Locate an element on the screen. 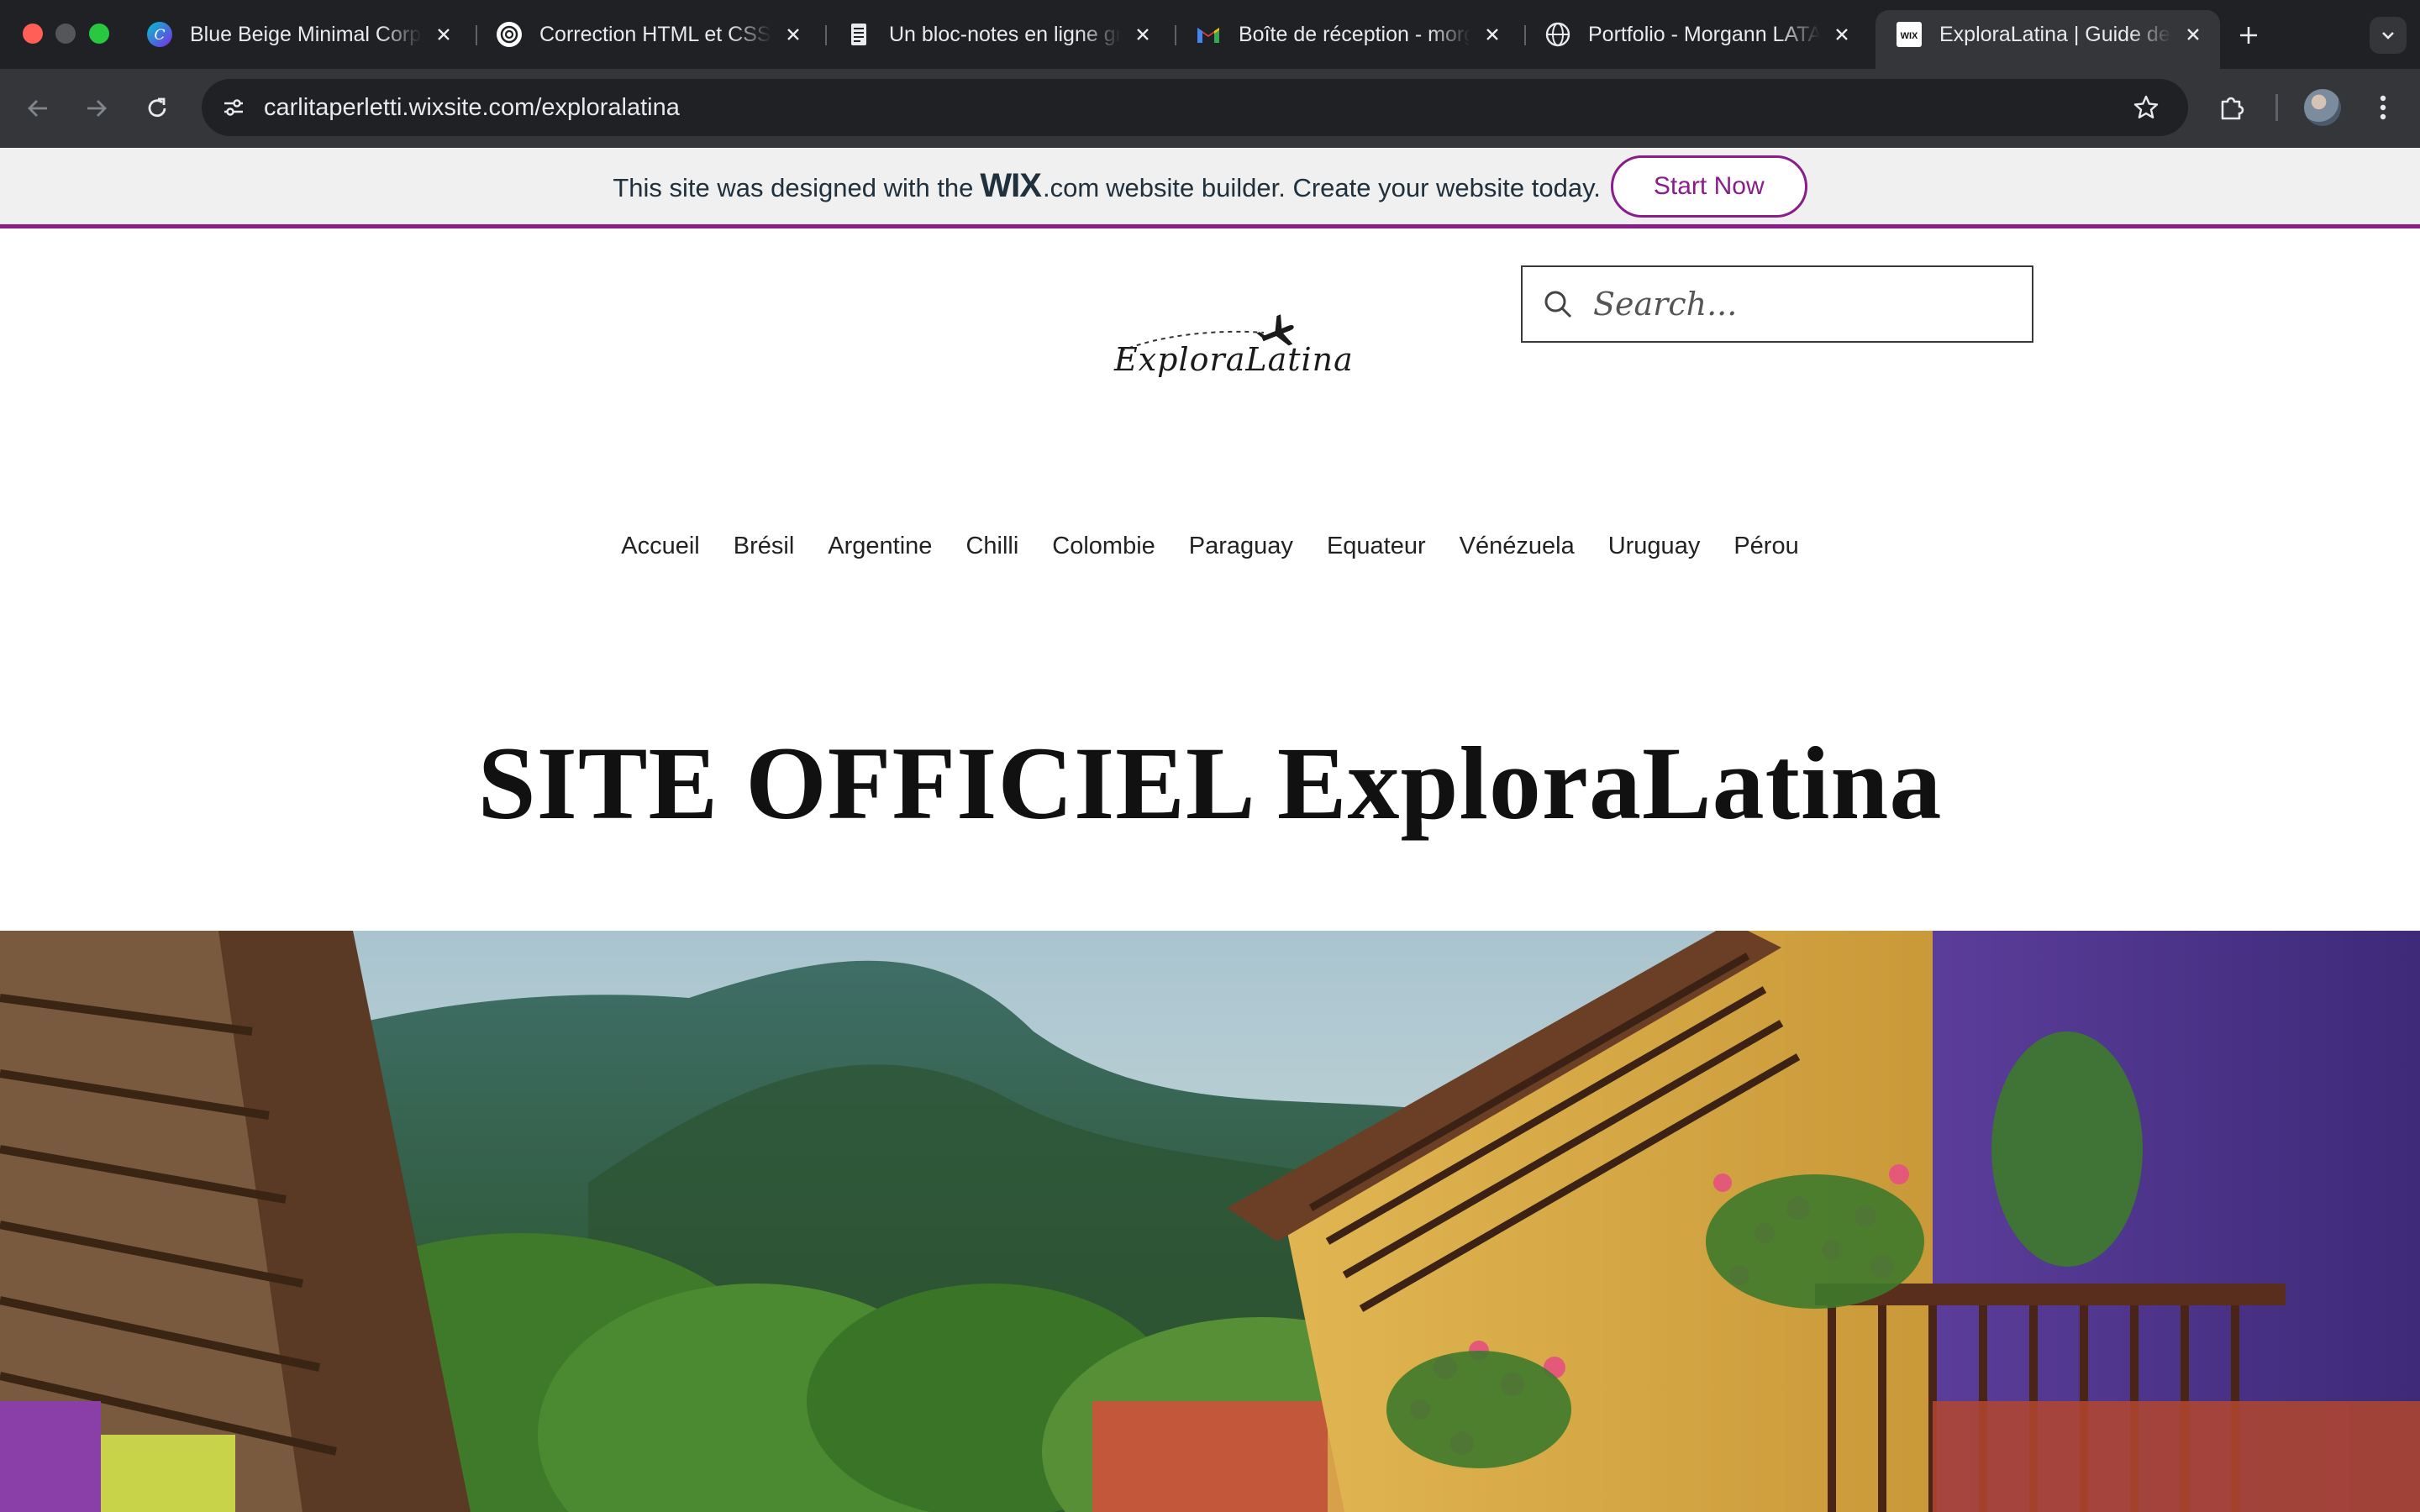  globe-icon is located at coordinates (1558, 34).